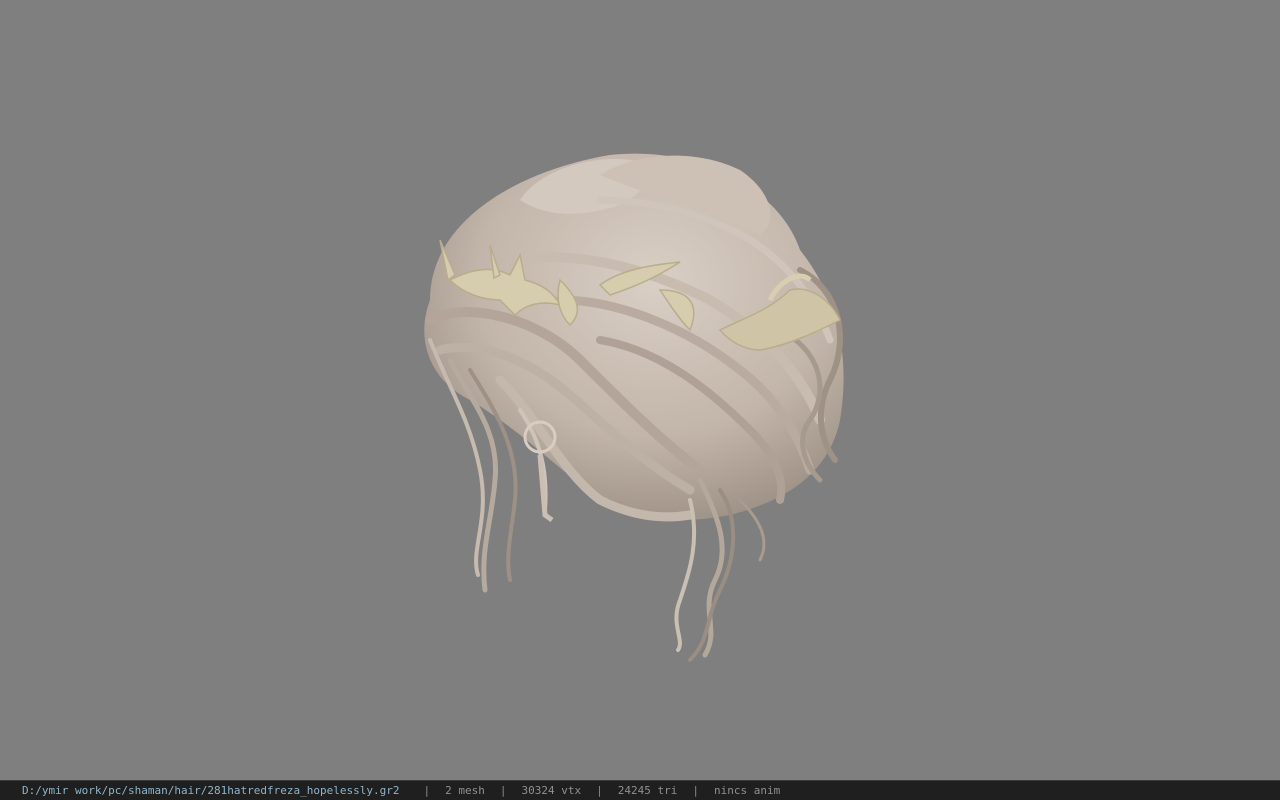  I want to click on animation-status-label: nincs anim, so click(747, 790).